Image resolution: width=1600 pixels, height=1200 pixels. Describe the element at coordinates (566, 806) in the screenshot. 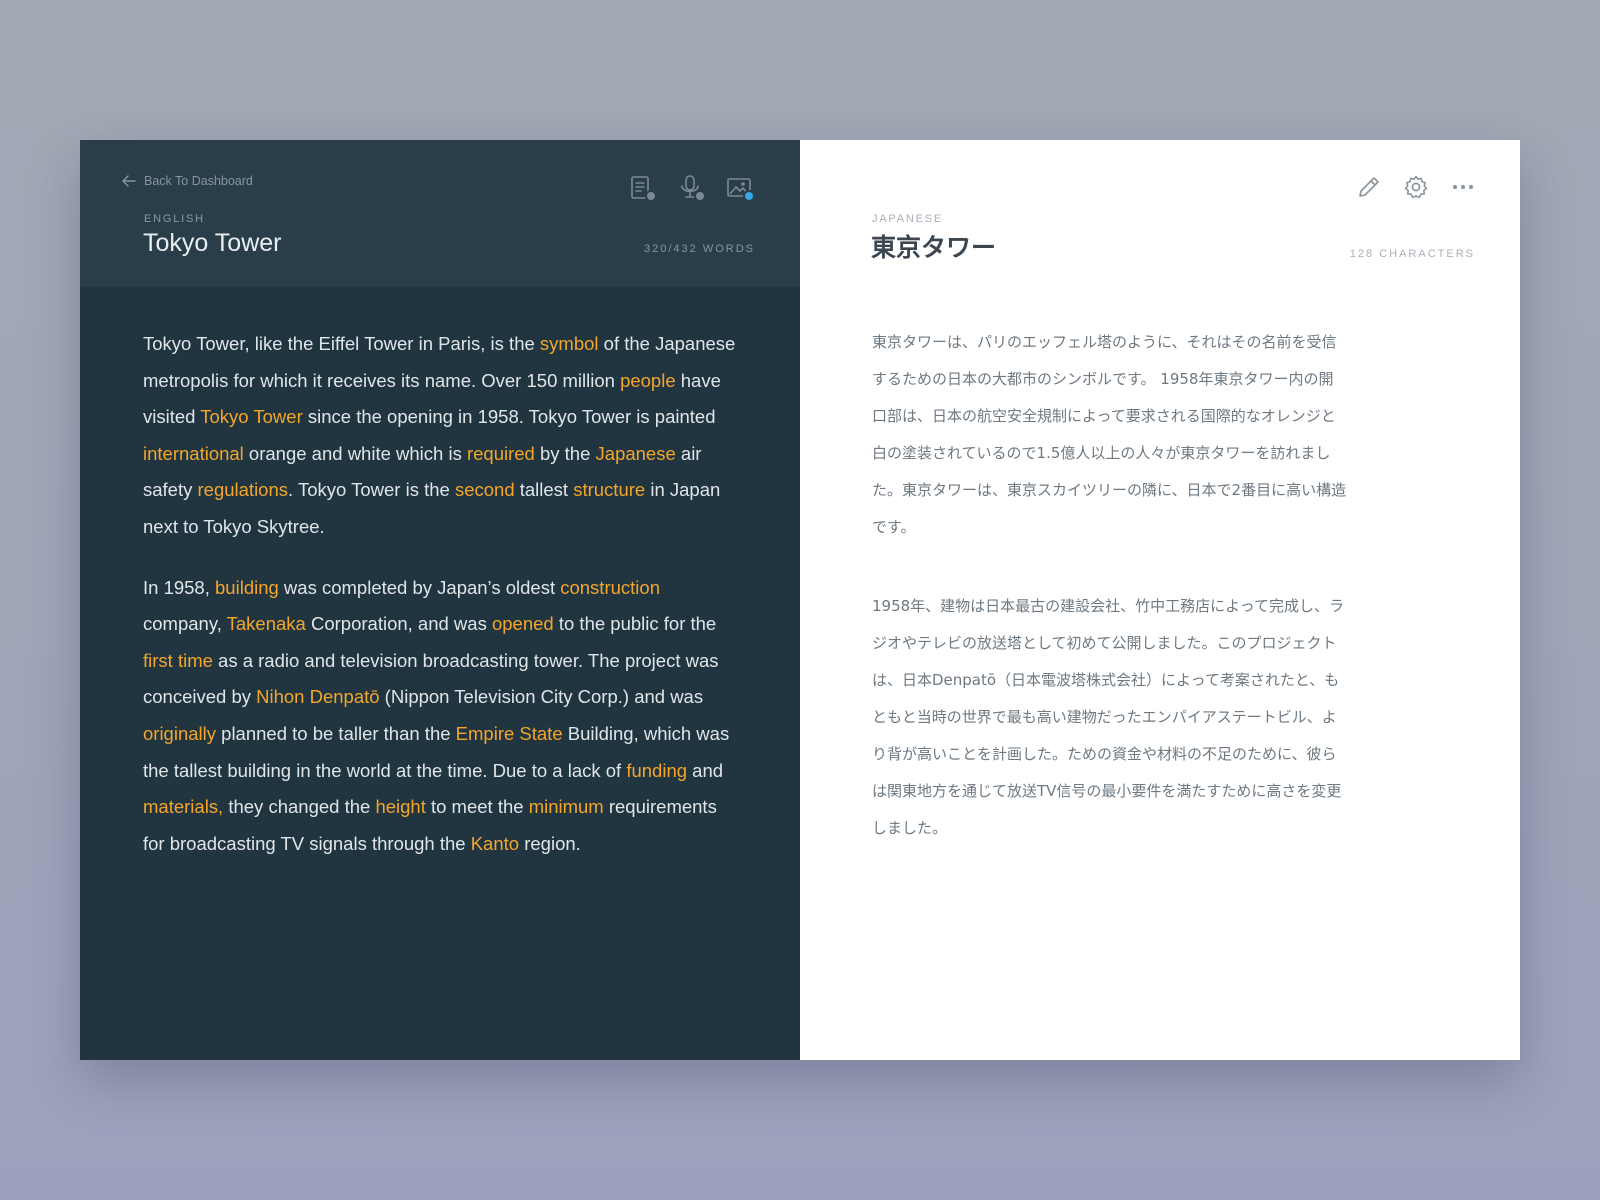

I see `highlighted-term: minimum` at that location.